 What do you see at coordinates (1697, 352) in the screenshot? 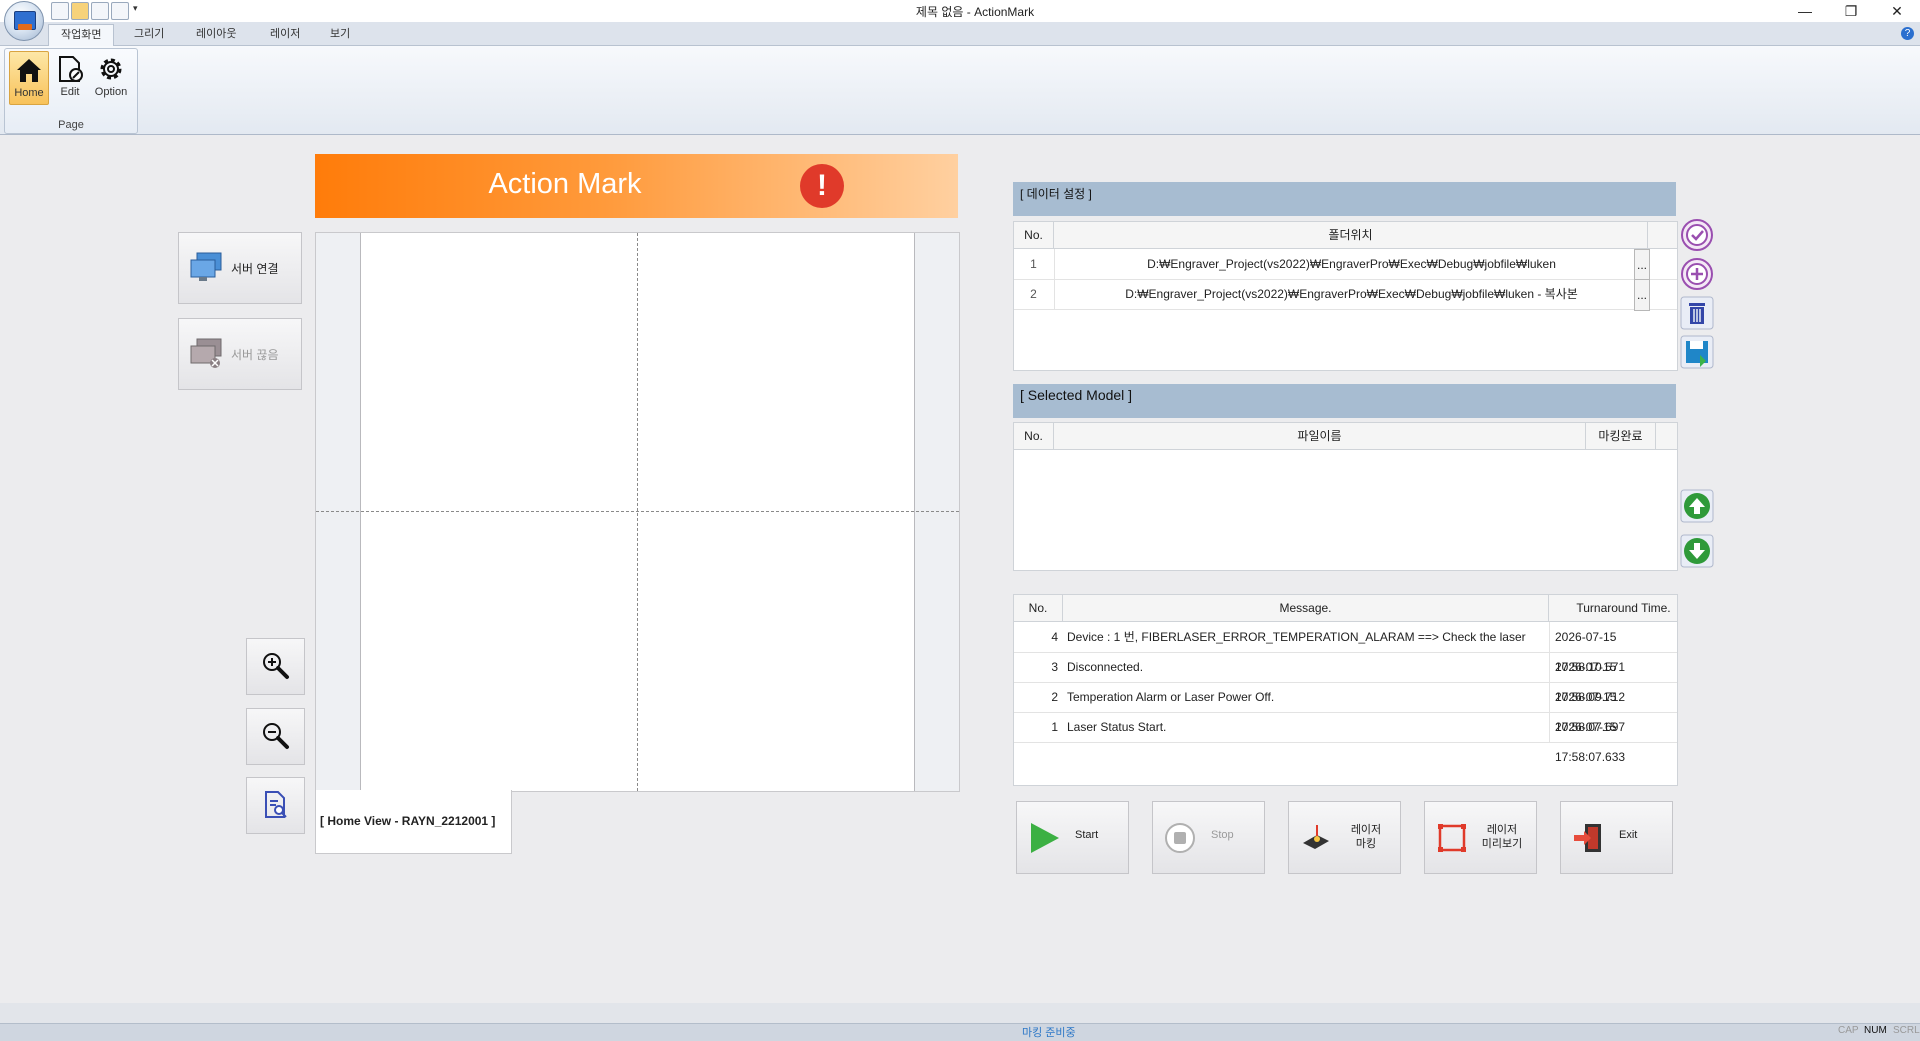
I see `save-icon` at bounding box center [1697, 352].